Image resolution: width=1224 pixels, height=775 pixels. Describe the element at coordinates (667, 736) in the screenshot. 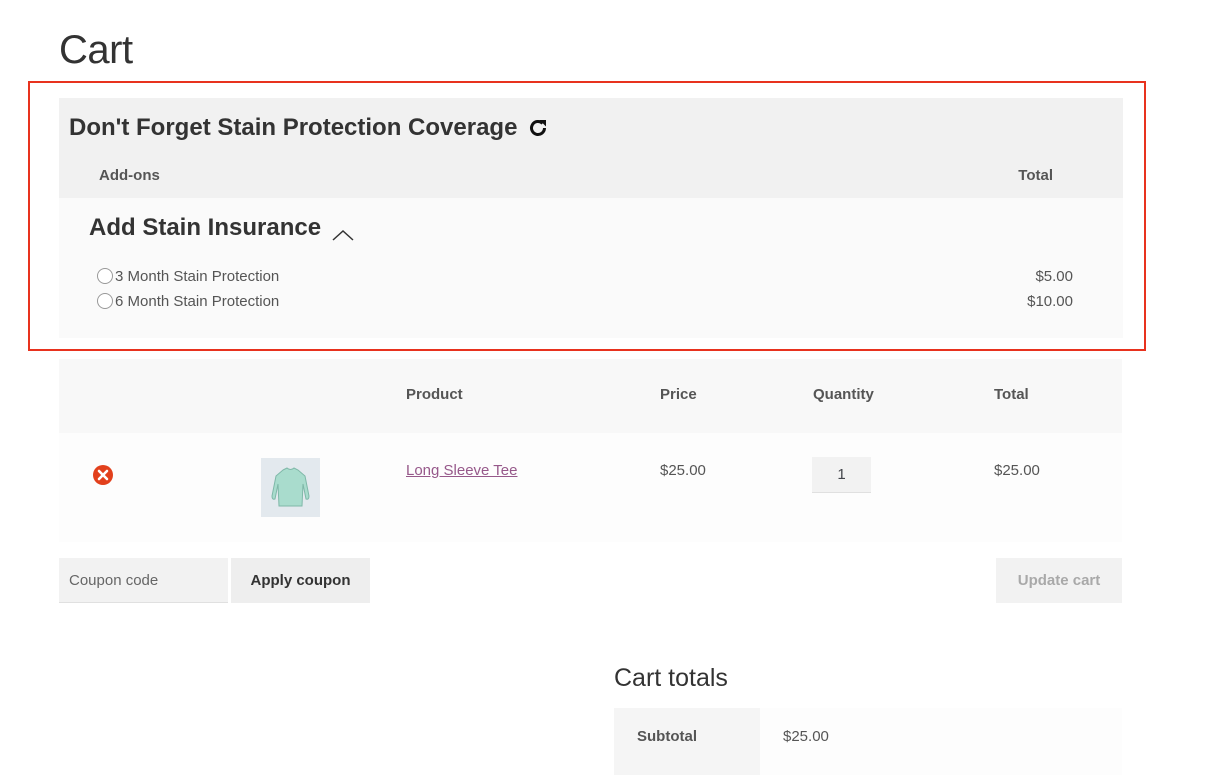

I see `subtotal-label: Subtotal` at that location.